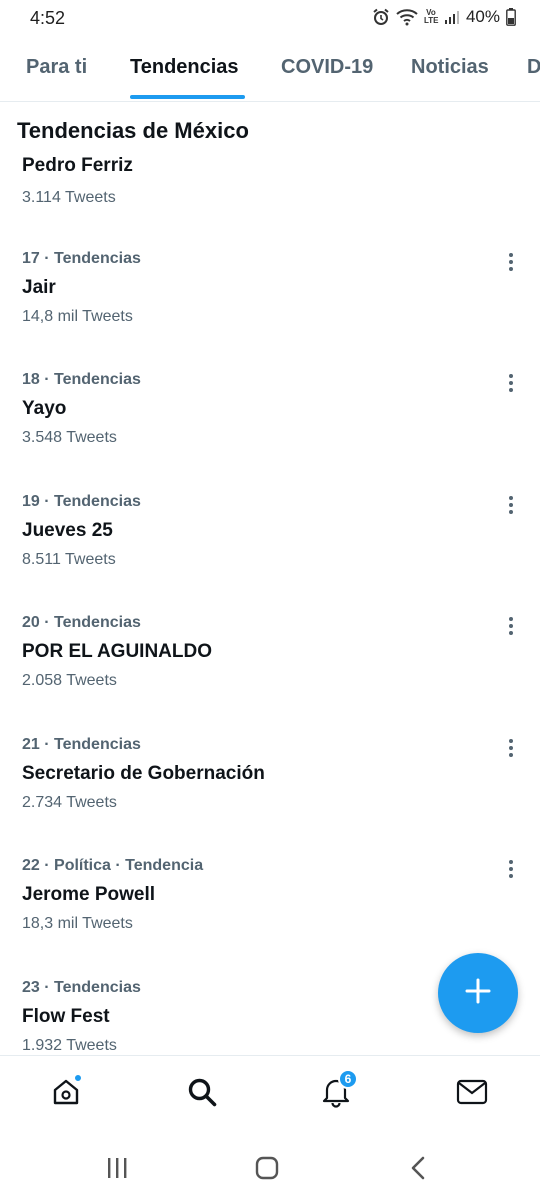 The image size is (540, 1200). Describe the element at coordinates (69, 802) in the screenshot. I see `trend-tweet-count: 2.734 Tweets` at that location.